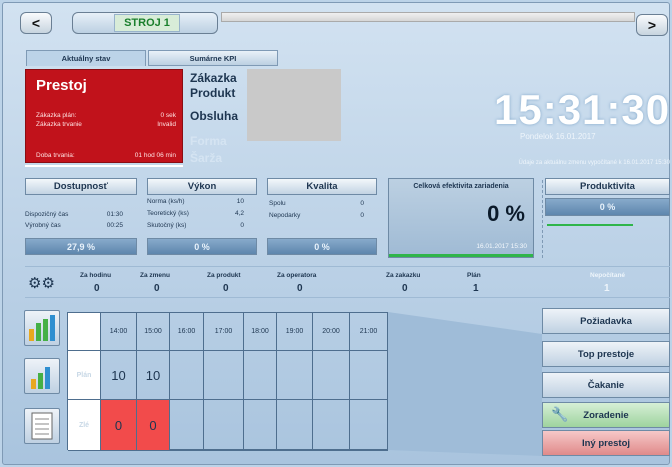 Image resolution: width=672 pixels, height=467 pixels. I want to click on row-label-bad: Zlé, so click(84, 425).